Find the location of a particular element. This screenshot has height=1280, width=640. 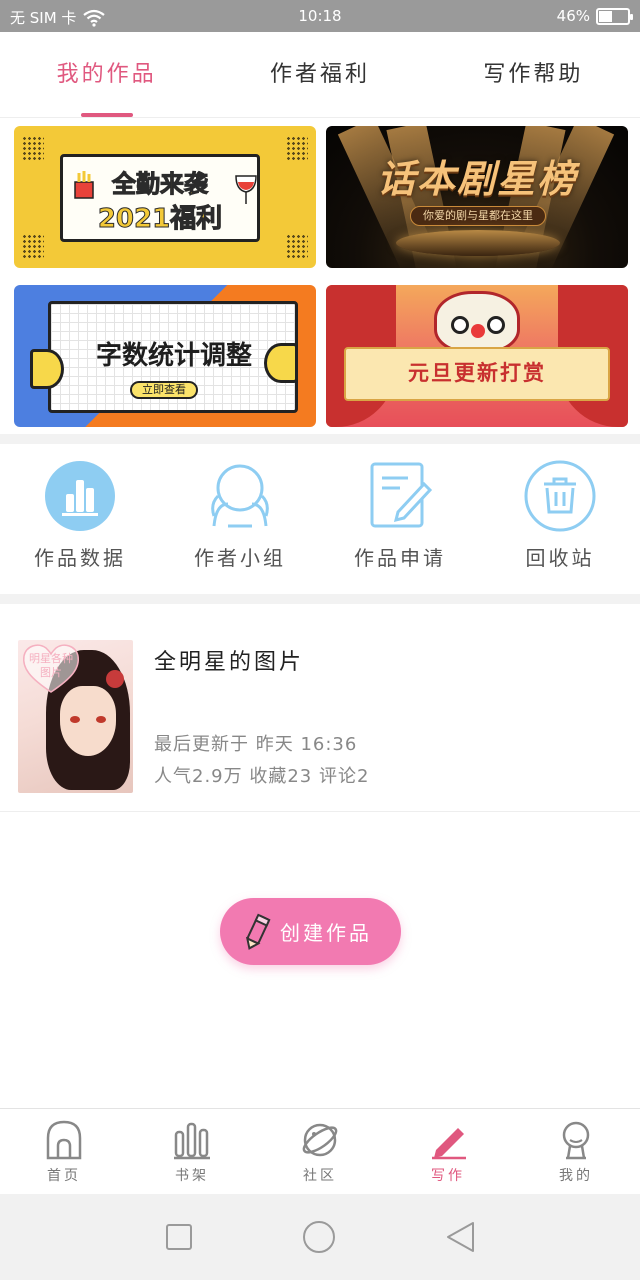

home-circle-icon is located at coordinates (319, 1237).